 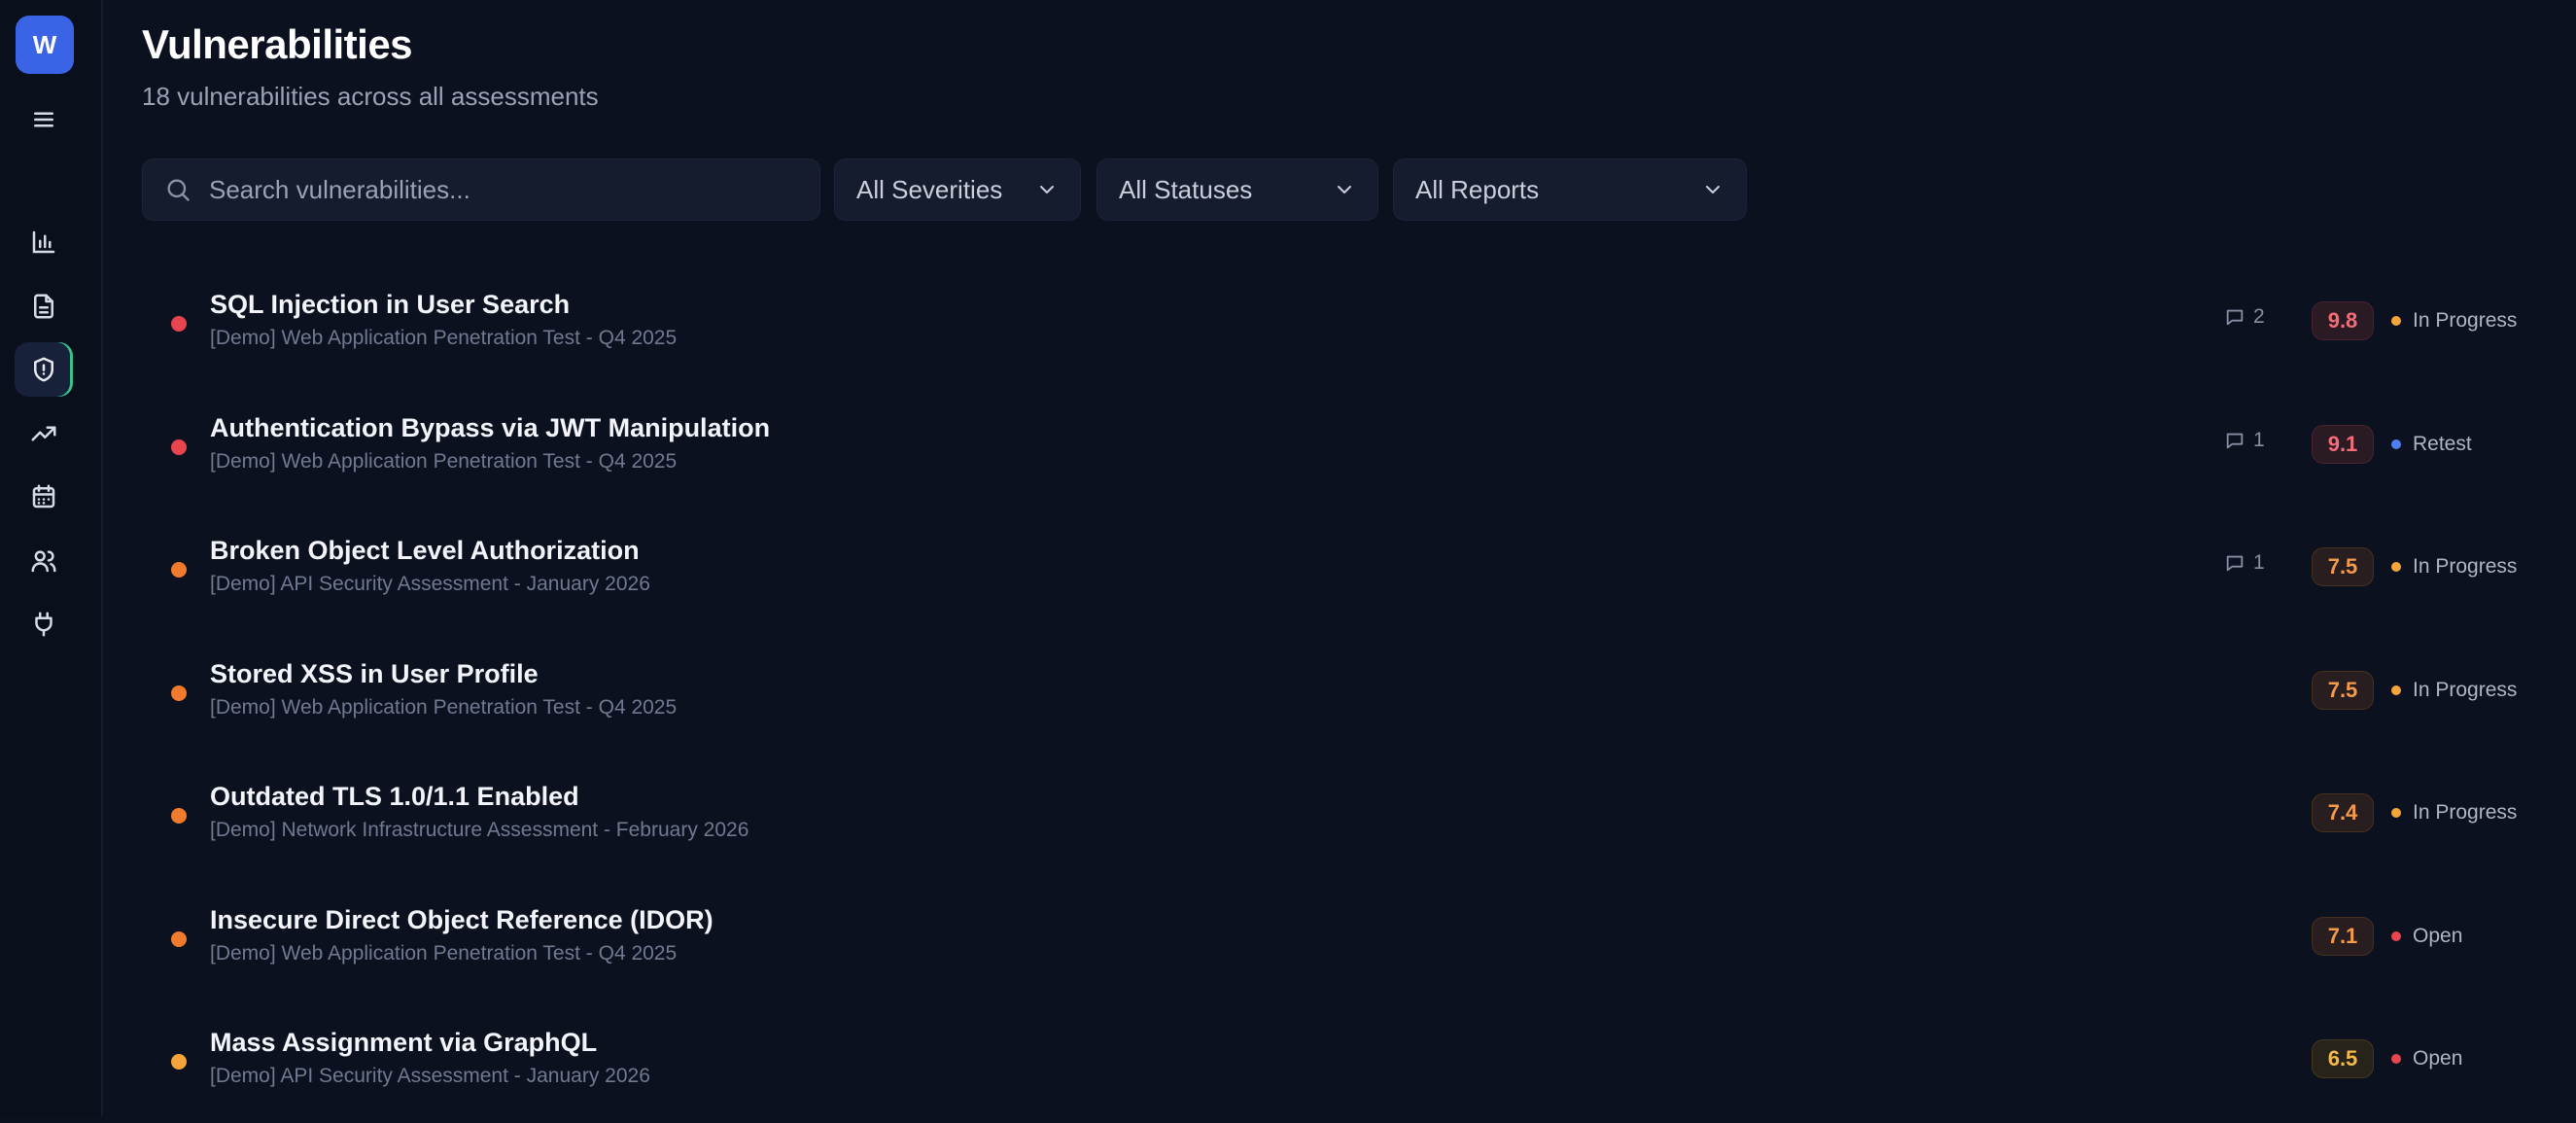 What do you see at coordinates (2442, 443) in the screenshot?
I see `status-label: Retest` at bounding box center [2442, 443].